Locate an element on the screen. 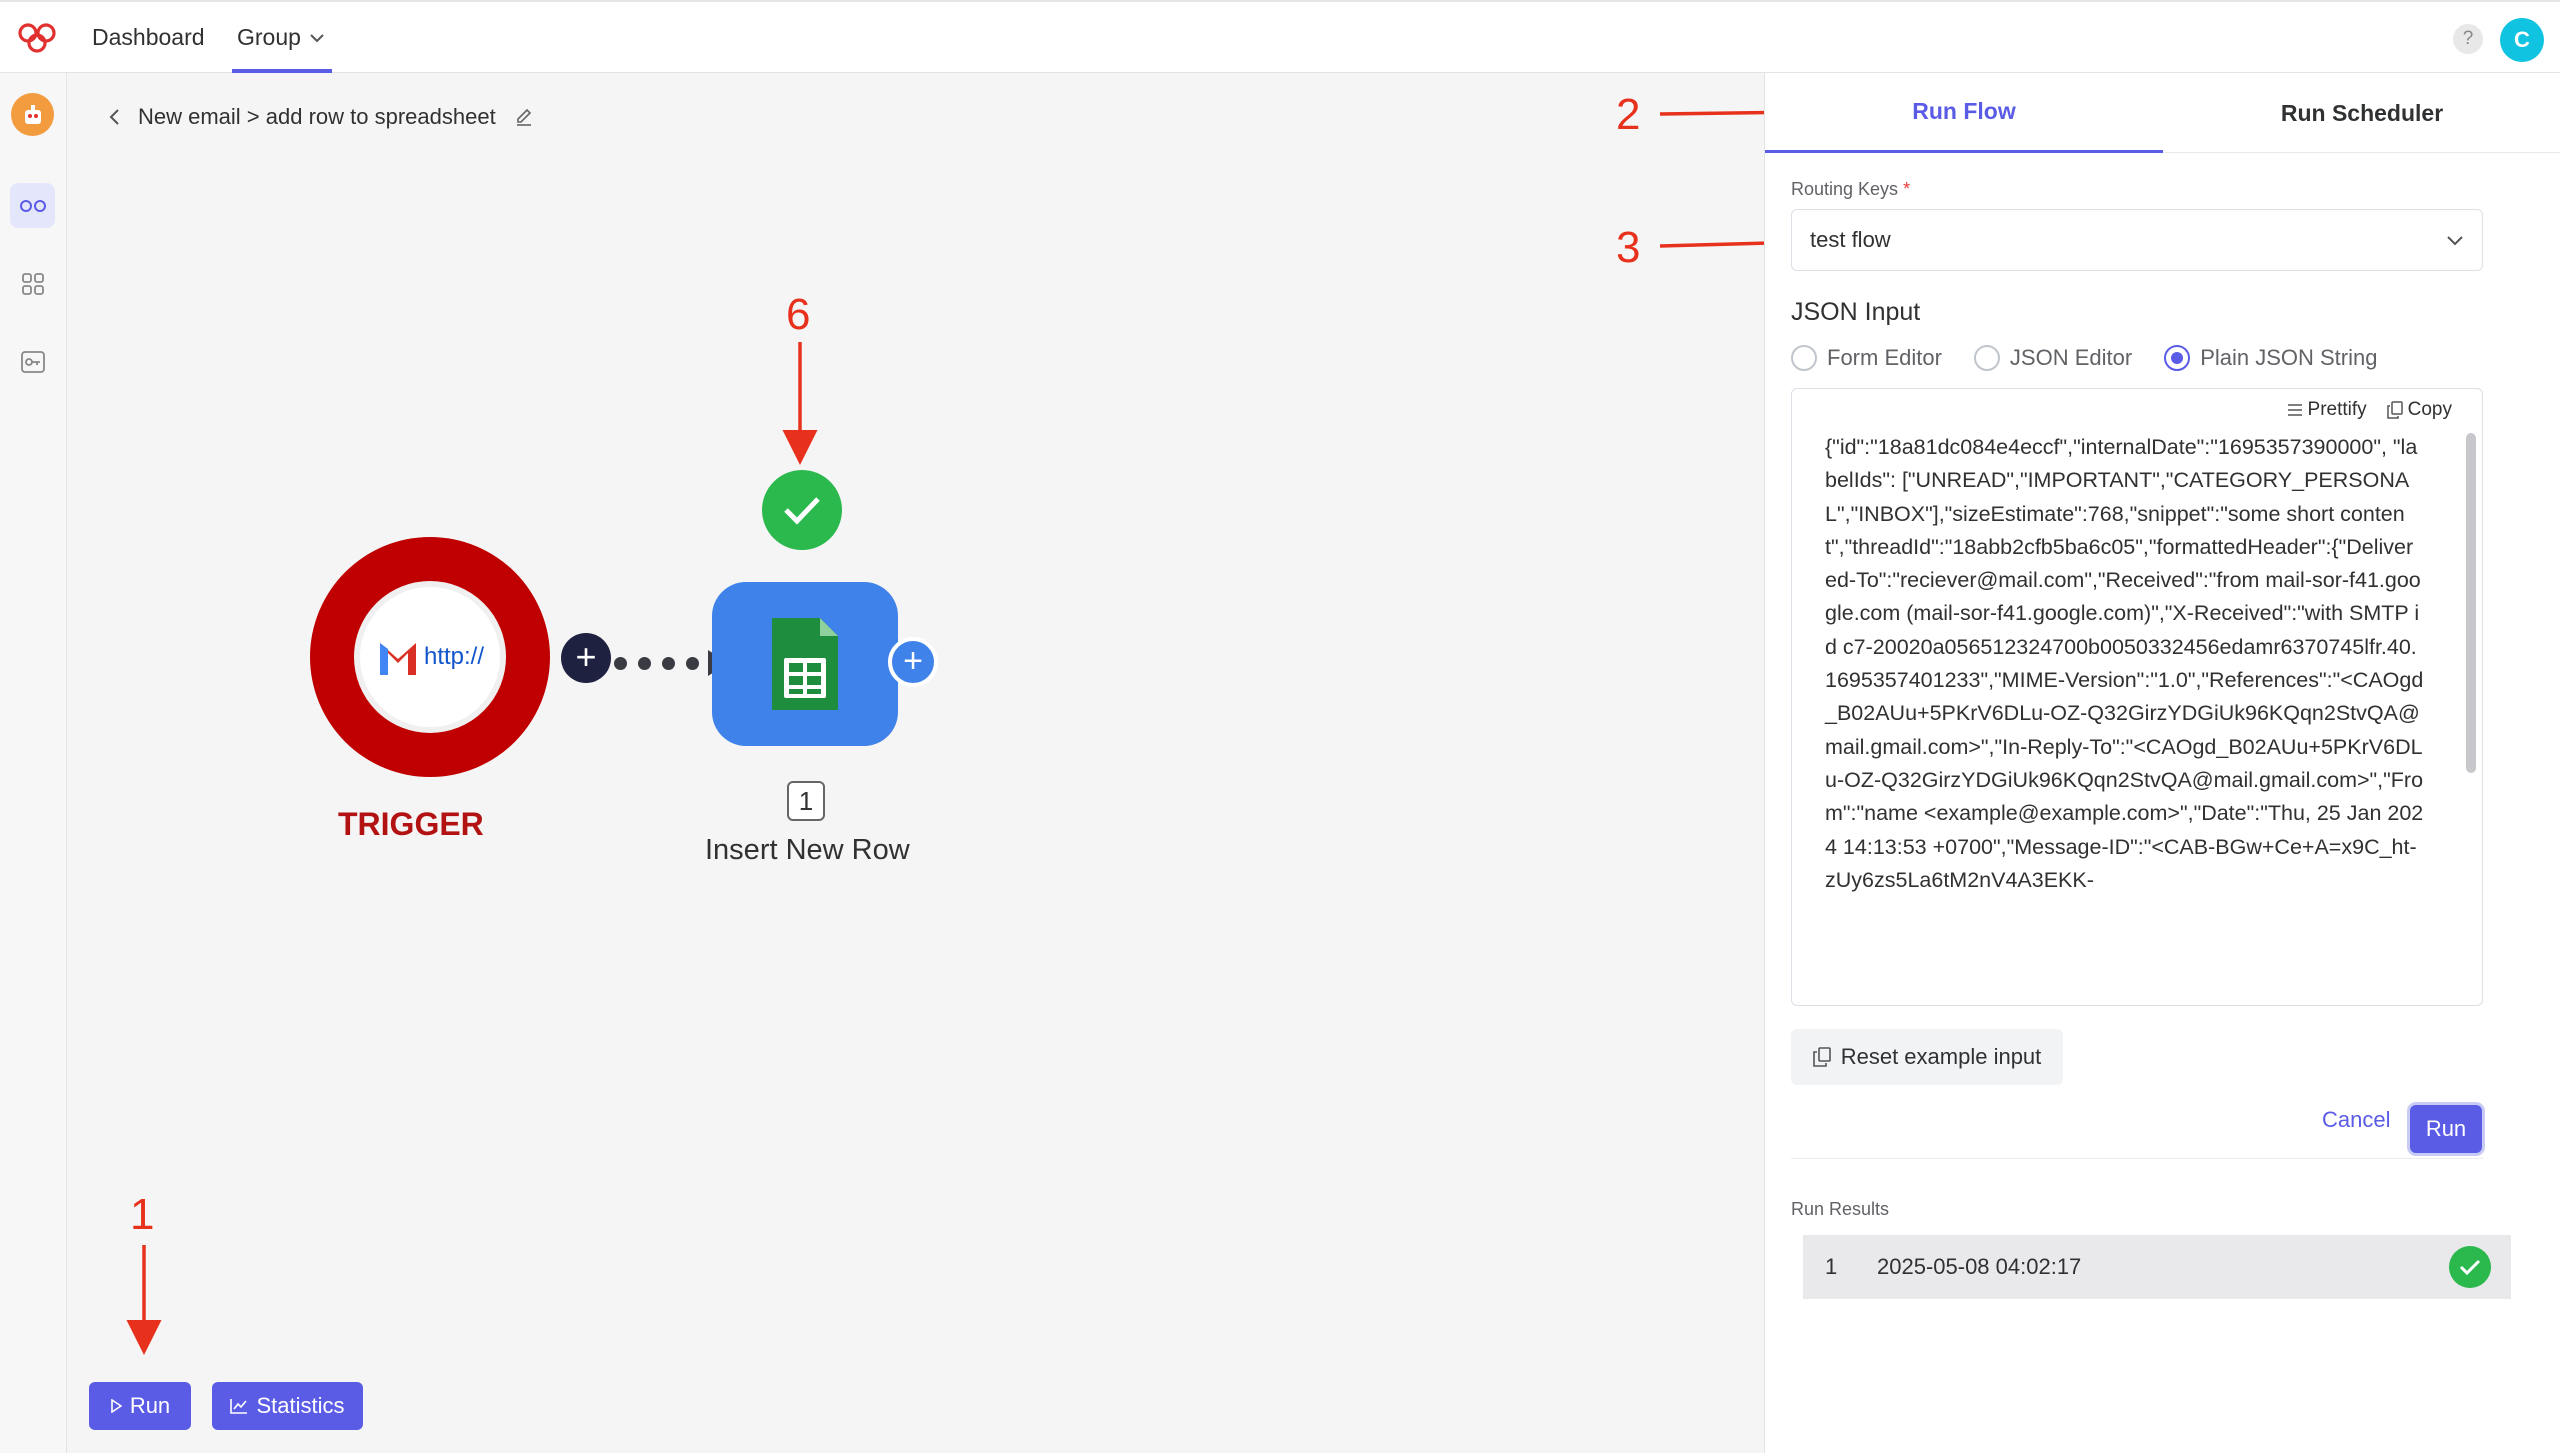 The height and width of the screenshot is (1453, 2560). chart-icon is located at coordinates (239, 1406).